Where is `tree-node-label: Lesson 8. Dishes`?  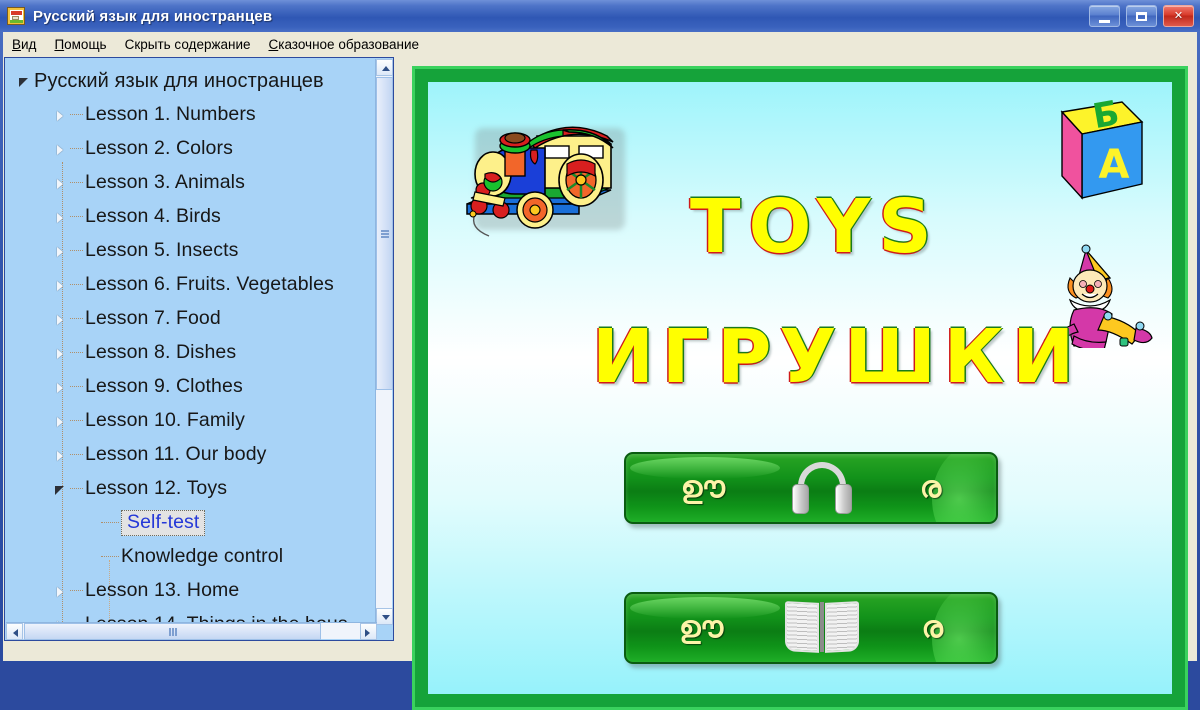 tree-node-label: Lesson 8. Dishes is located at coordinates (161, 352).